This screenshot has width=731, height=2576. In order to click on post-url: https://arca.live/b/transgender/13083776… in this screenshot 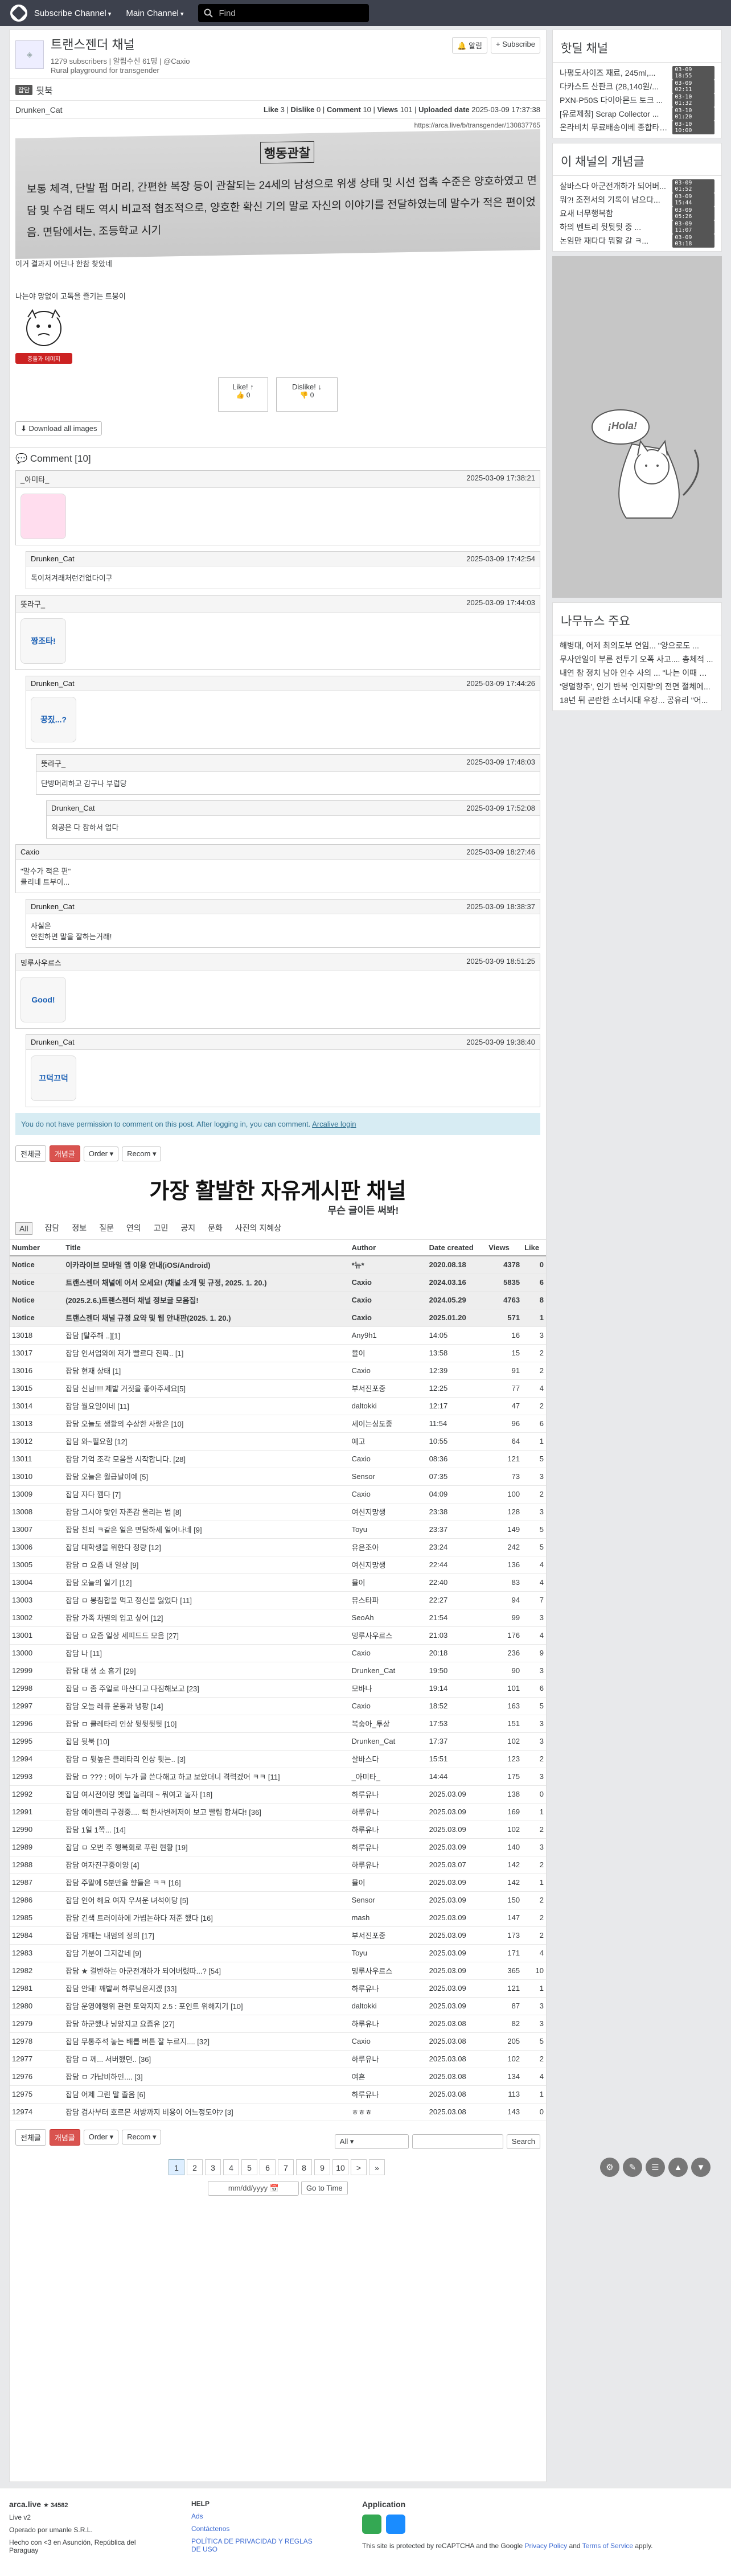, I will do `click(278, 125)`.